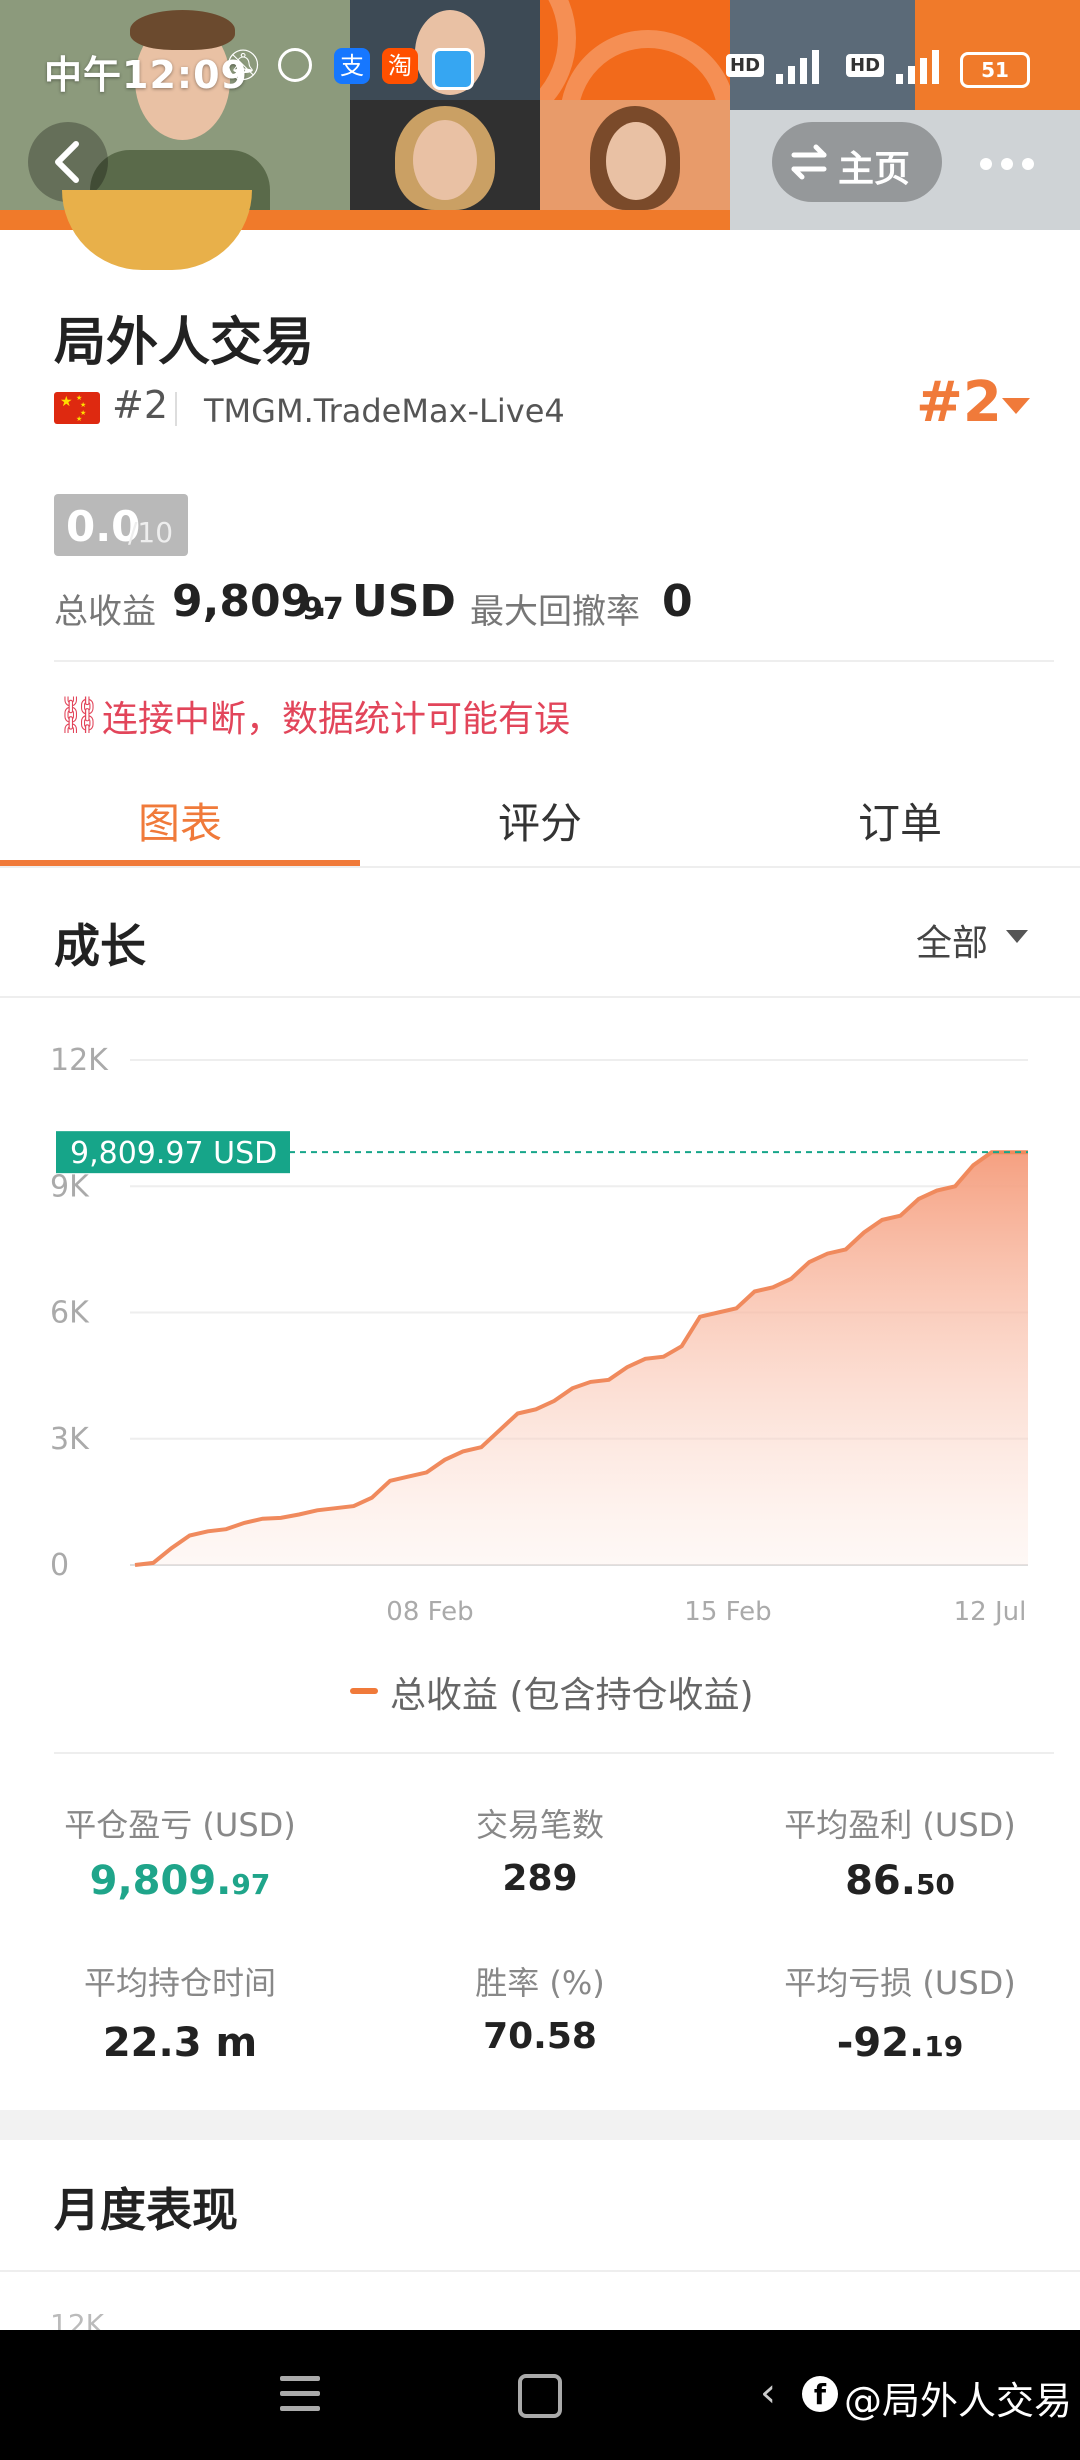 The height and width of the screenshot is (2460, 1080). What do you see at coordinates (995, 70) in the screenshot?
I see `battery-icon: 51` at bounding box center [995, 70].